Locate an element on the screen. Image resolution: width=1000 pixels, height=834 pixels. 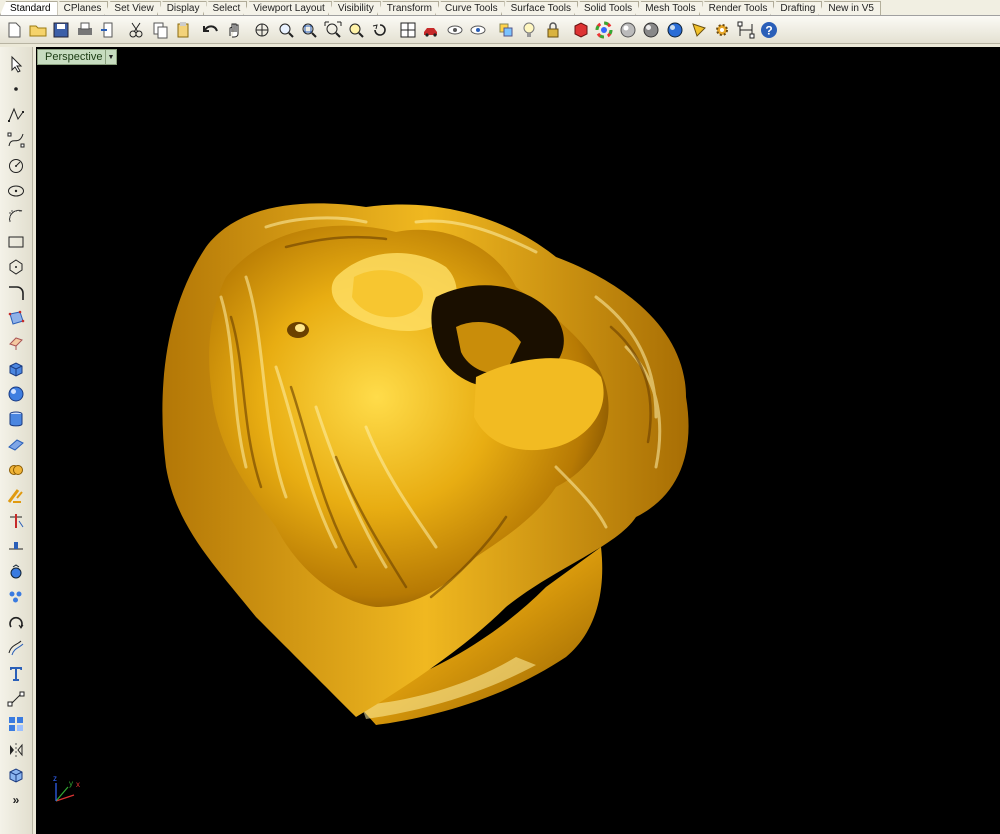
viewport-menu-arrow-icon: ▼ is located at coordinates (110, 57).